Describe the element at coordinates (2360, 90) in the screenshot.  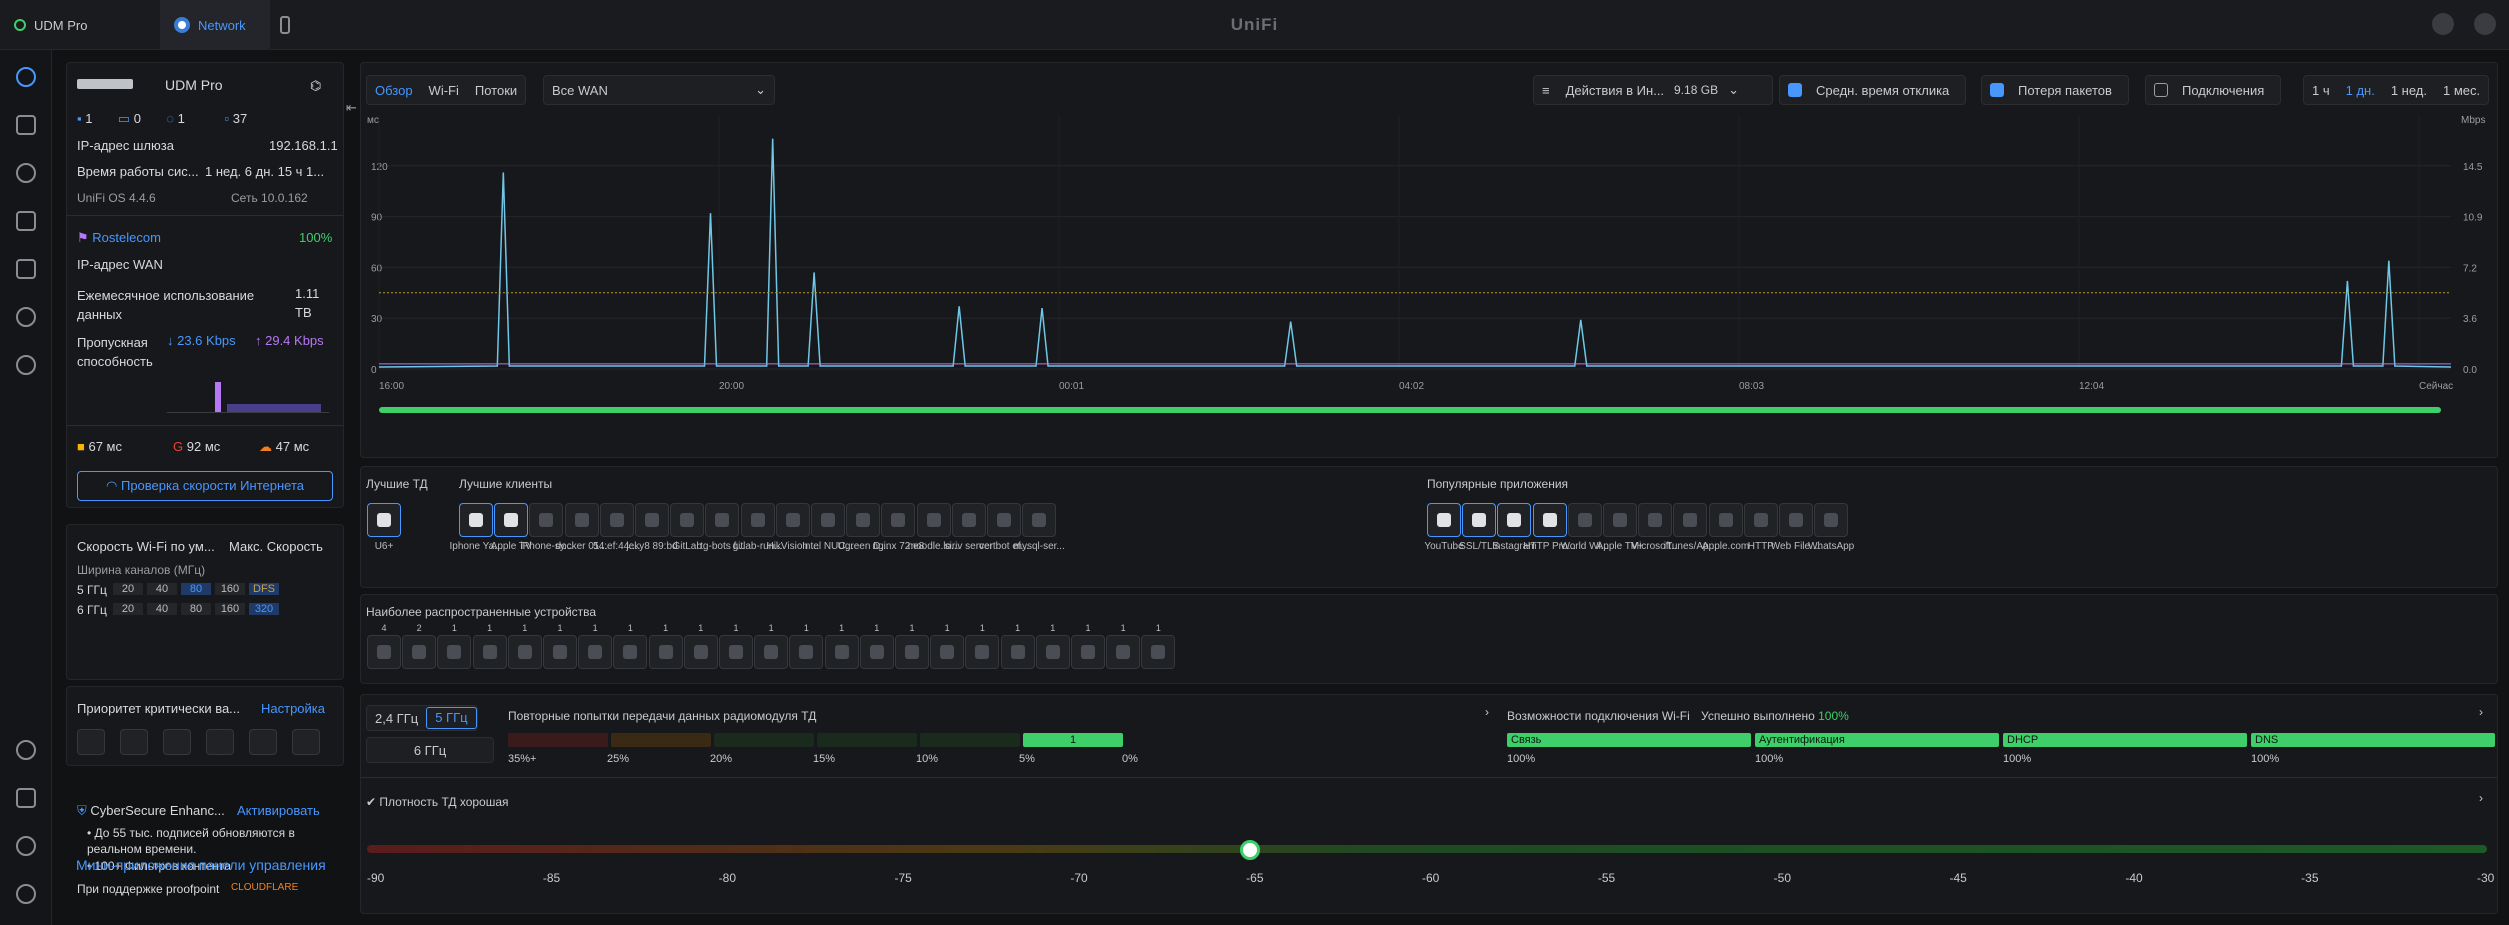
I see `range-1d: 1 дн.` at that location.